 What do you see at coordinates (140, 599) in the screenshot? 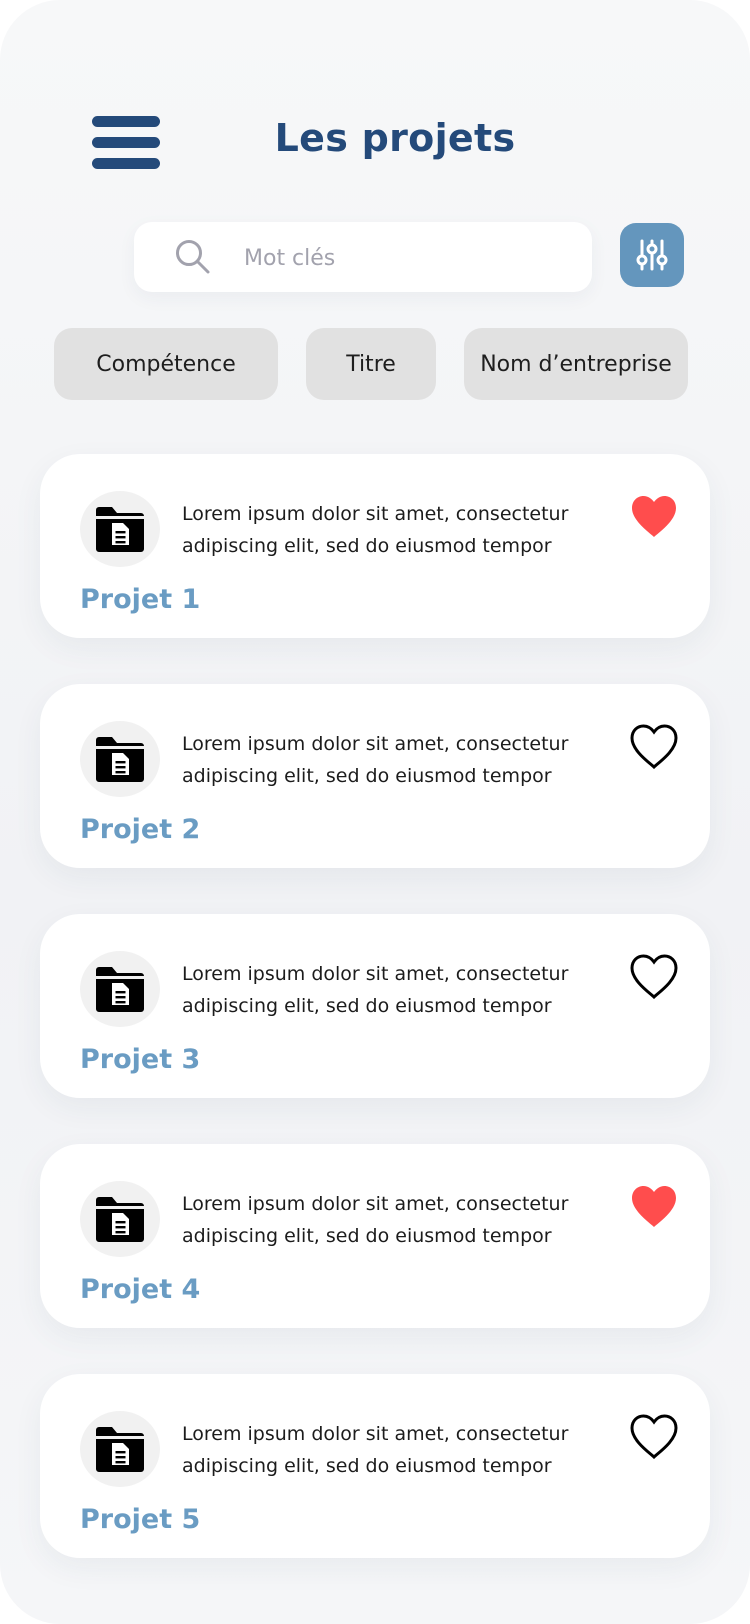
I see `project-title: Projet 1` at bounding box center [140, 599].